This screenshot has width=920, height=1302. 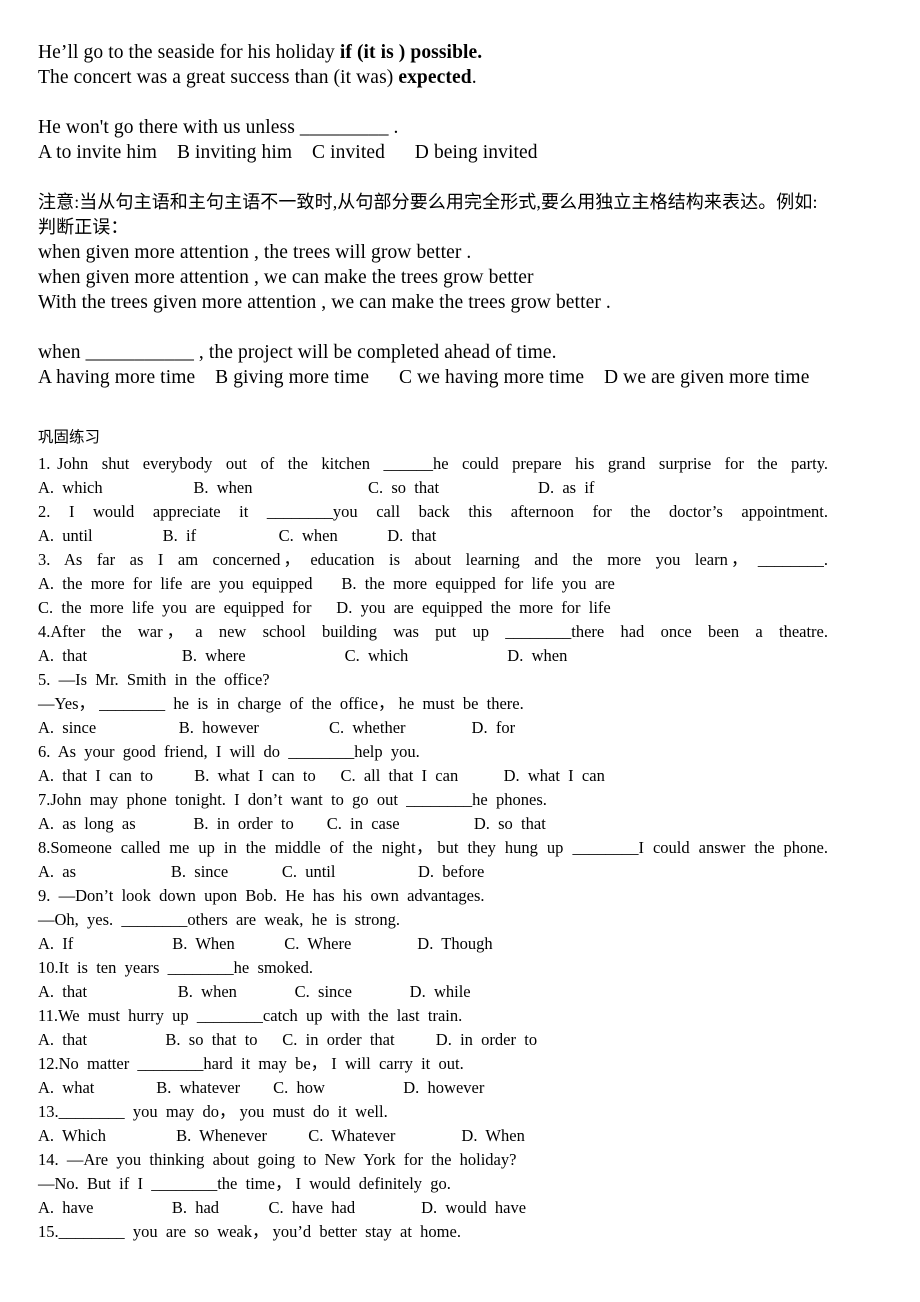 What do you see at coordinates (265, 943) in the screenshot?
I see `question-9-options: A. If B. When C. Where D. Though` at bounding box center [265, 943].